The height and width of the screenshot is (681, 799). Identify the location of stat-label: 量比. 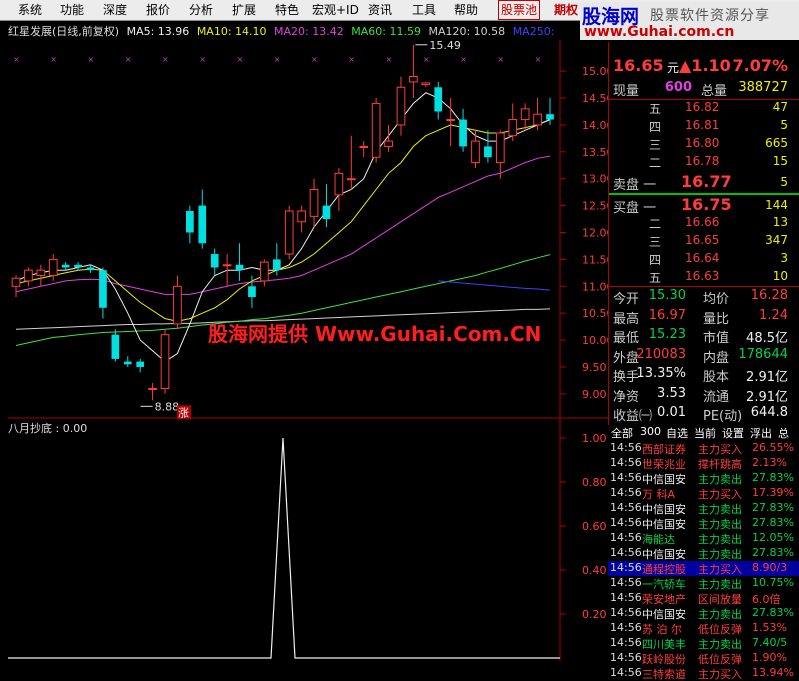
(716, 319).